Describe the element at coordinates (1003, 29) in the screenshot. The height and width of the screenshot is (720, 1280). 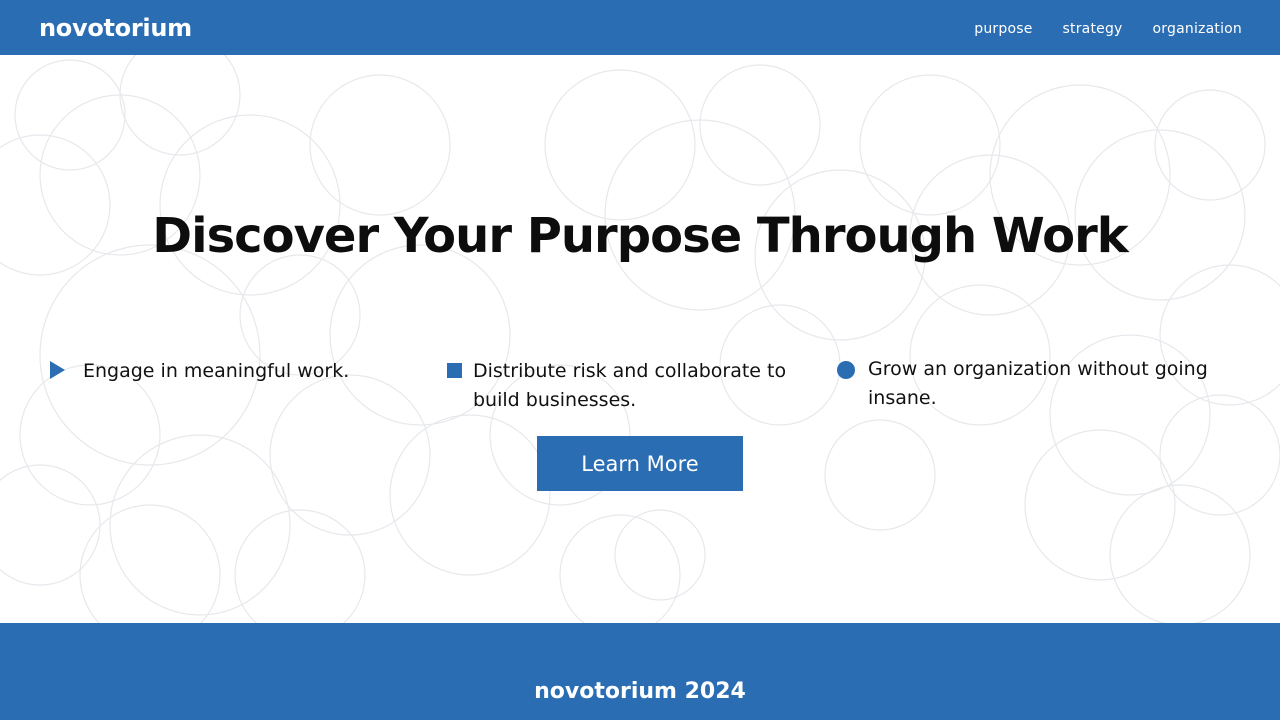
I see `nav-purpose: purpose` at that location.